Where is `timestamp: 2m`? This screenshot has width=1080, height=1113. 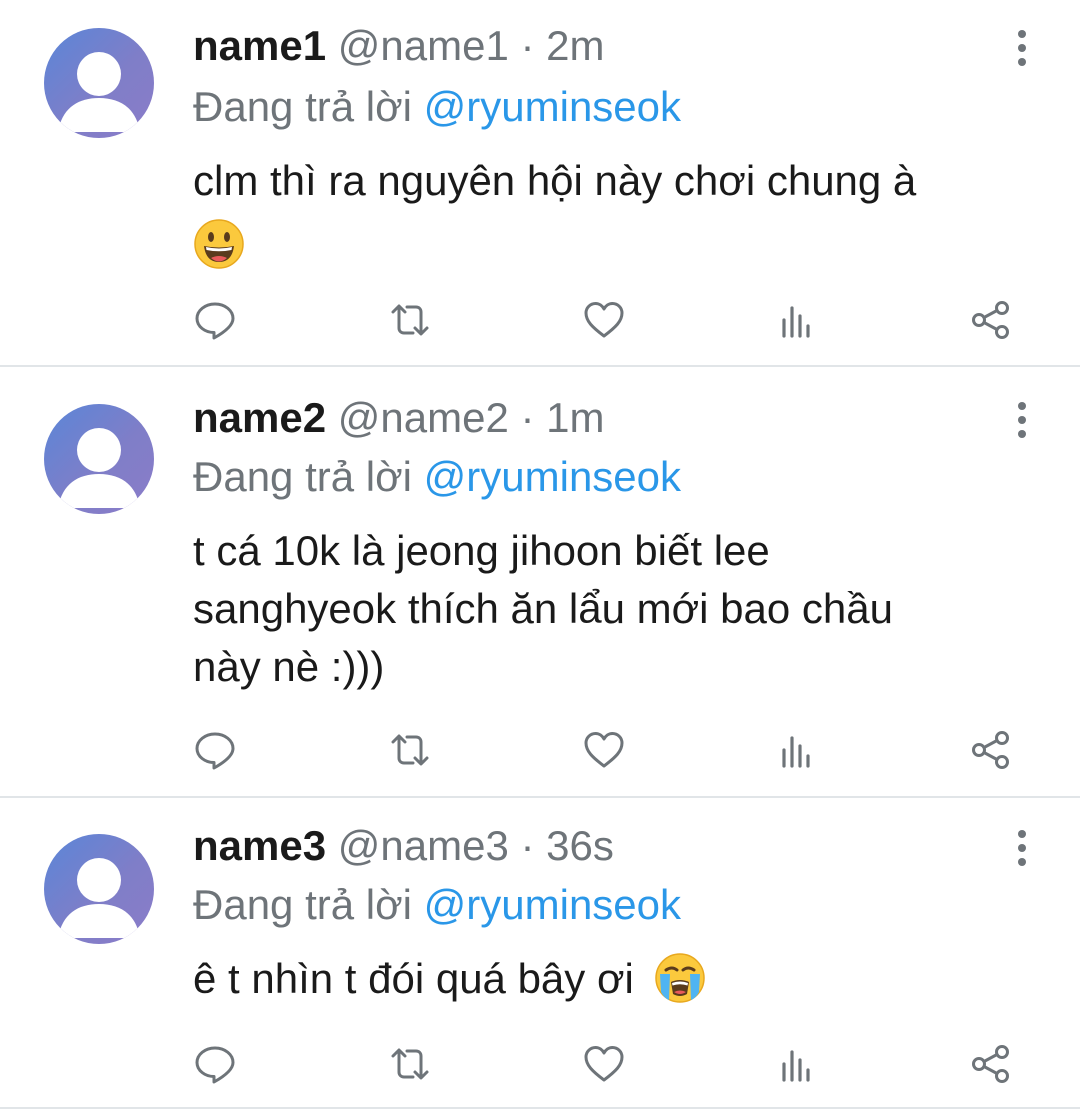
timestamp: 2m is located at coordinates (575, 45).